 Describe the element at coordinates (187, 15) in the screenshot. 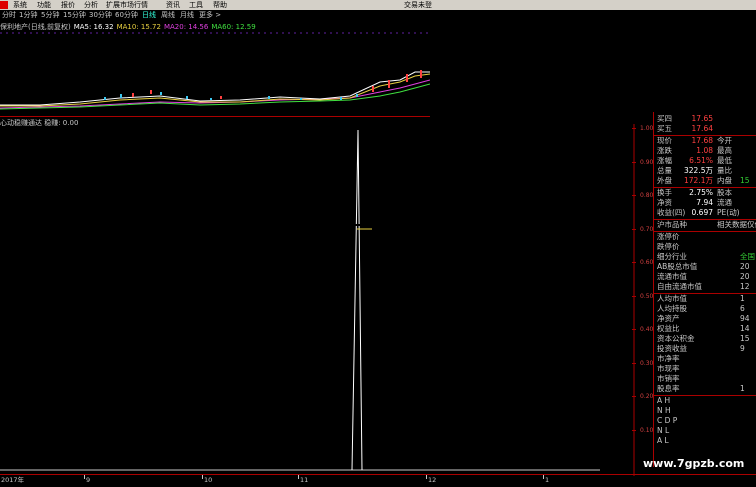

I see `tab-period-monthly: 月线` at that location.